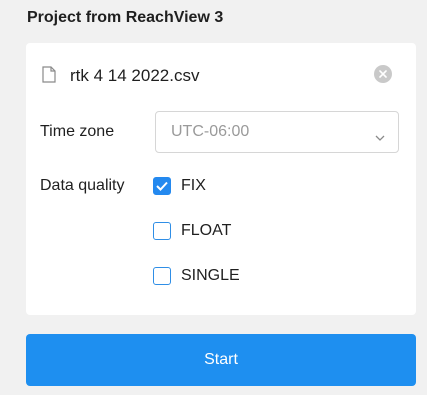 This screenshot has height=395, width=427. What do you see at coordinates (82, 185) in the screenshot?
I see `data-quality-label: Data quality` at bounding box center [82, 185].